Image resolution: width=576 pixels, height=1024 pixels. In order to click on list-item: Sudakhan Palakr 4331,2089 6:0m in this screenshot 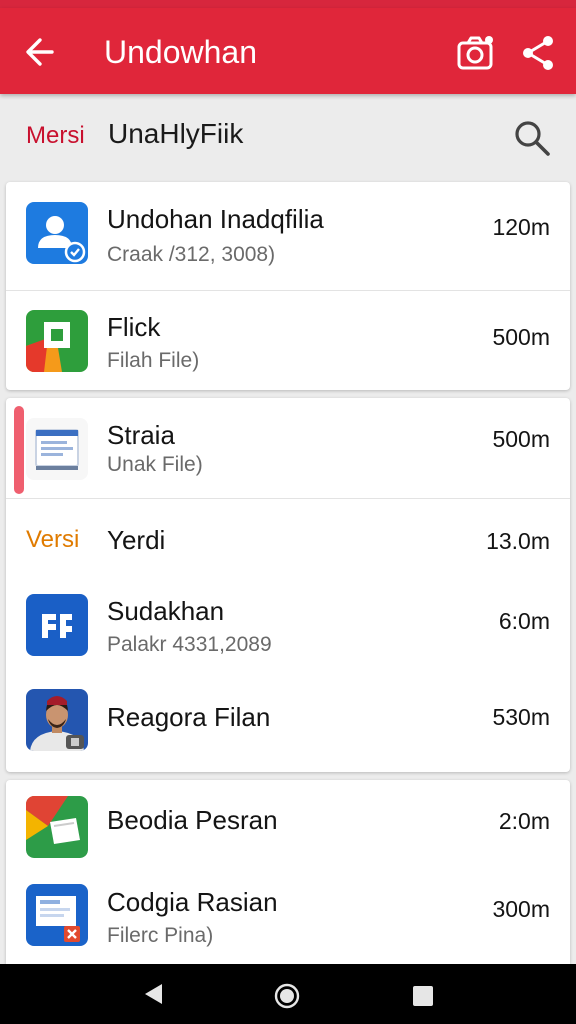, I will do `click(288, 628)`.